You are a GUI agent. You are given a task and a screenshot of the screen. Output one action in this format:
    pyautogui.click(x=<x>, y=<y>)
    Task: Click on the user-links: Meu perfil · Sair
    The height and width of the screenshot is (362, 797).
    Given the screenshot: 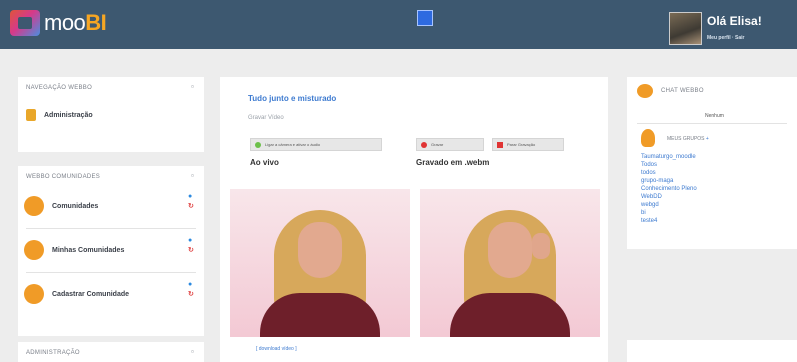 What is the action you would take?
    pyautogui.click(x=726, y=38)
    